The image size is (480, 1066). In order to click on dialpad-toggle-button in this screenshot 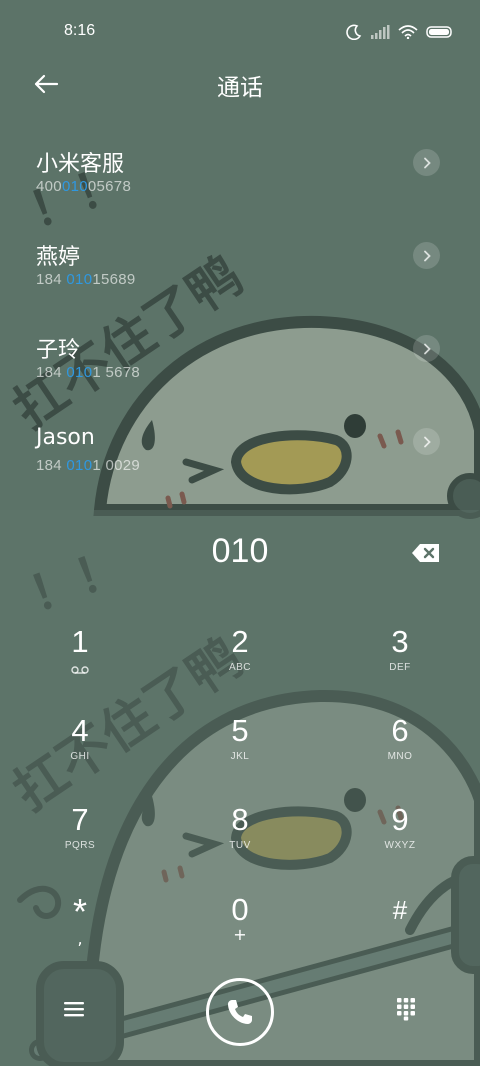, I will do `click(406, 1009)`.